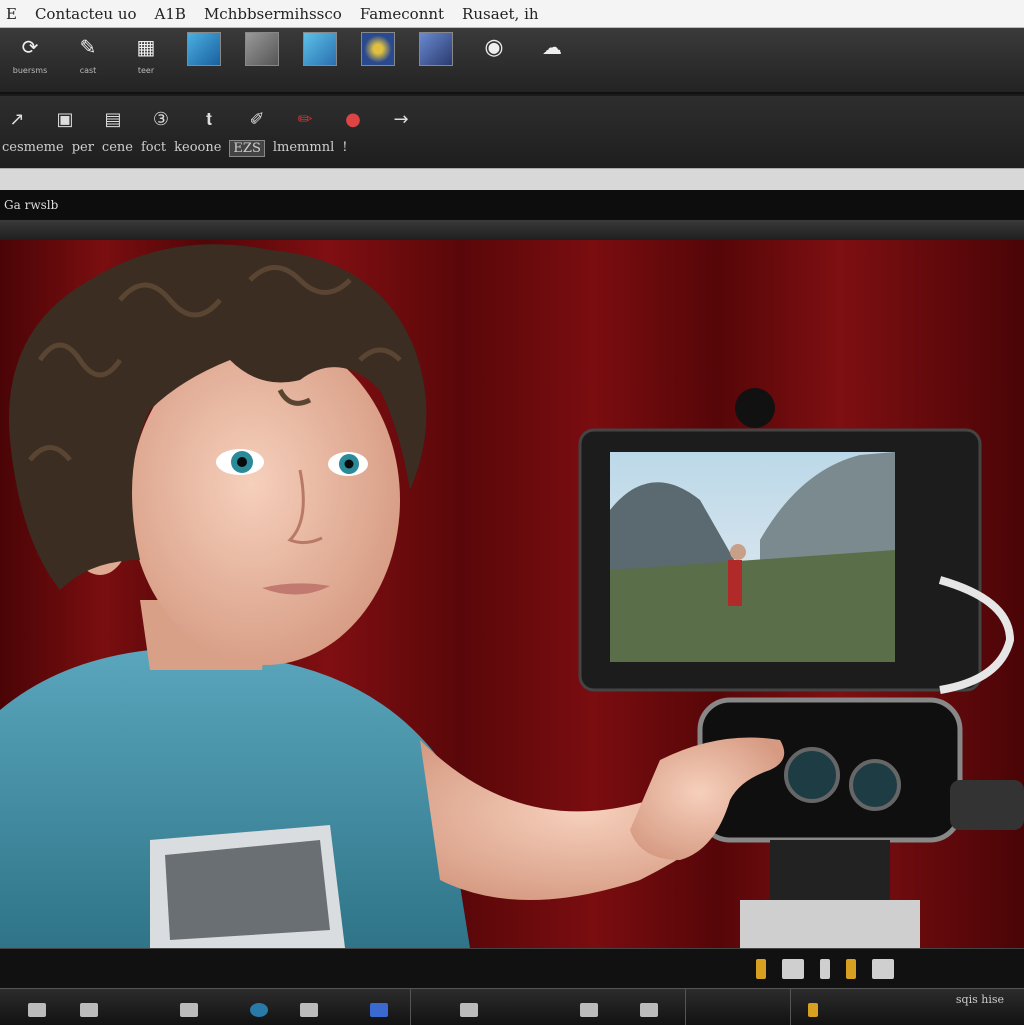 This screenshot has height=1025, width=1024. Describe the element at coordinates (353, 119) in the screenshot. I see `apple-icon: ●` at that location.